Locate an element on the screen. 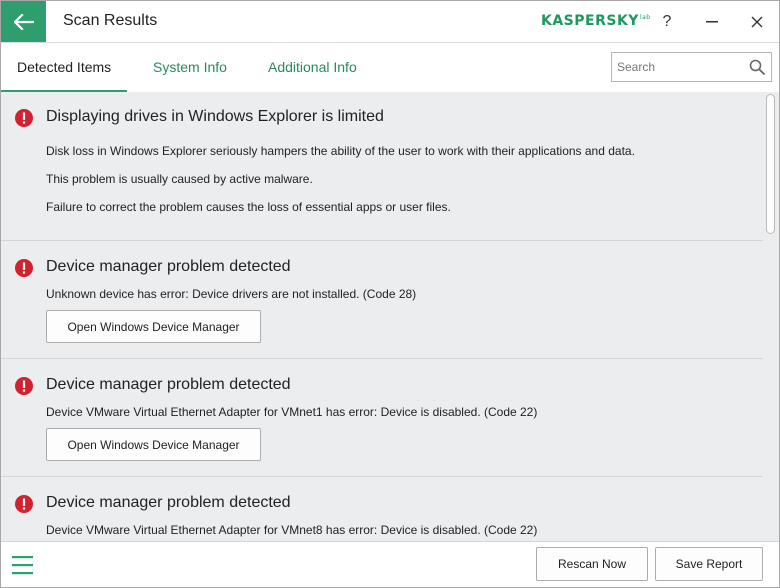  tab-label: Detected Items is located at coordinates (64, 67).